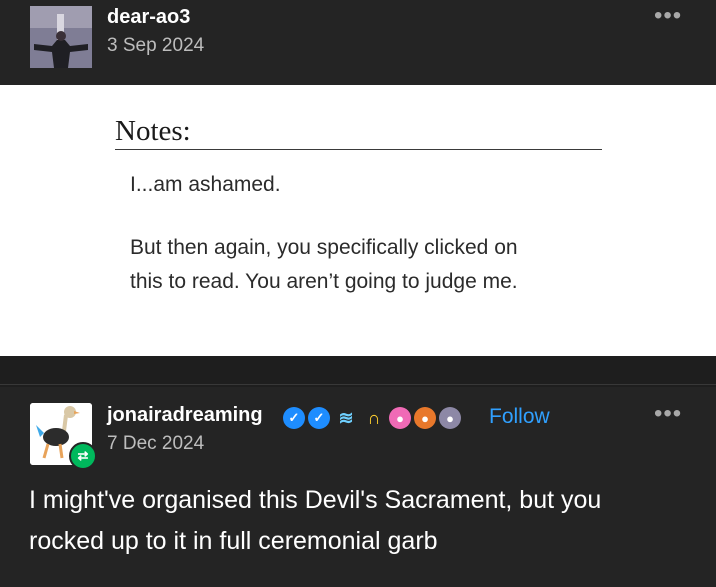 The height and width of the screenshot is (587, 716). Describe the element at coordinates (519, 417) in the screenshot. I see `follow-button: Follow` at that location.